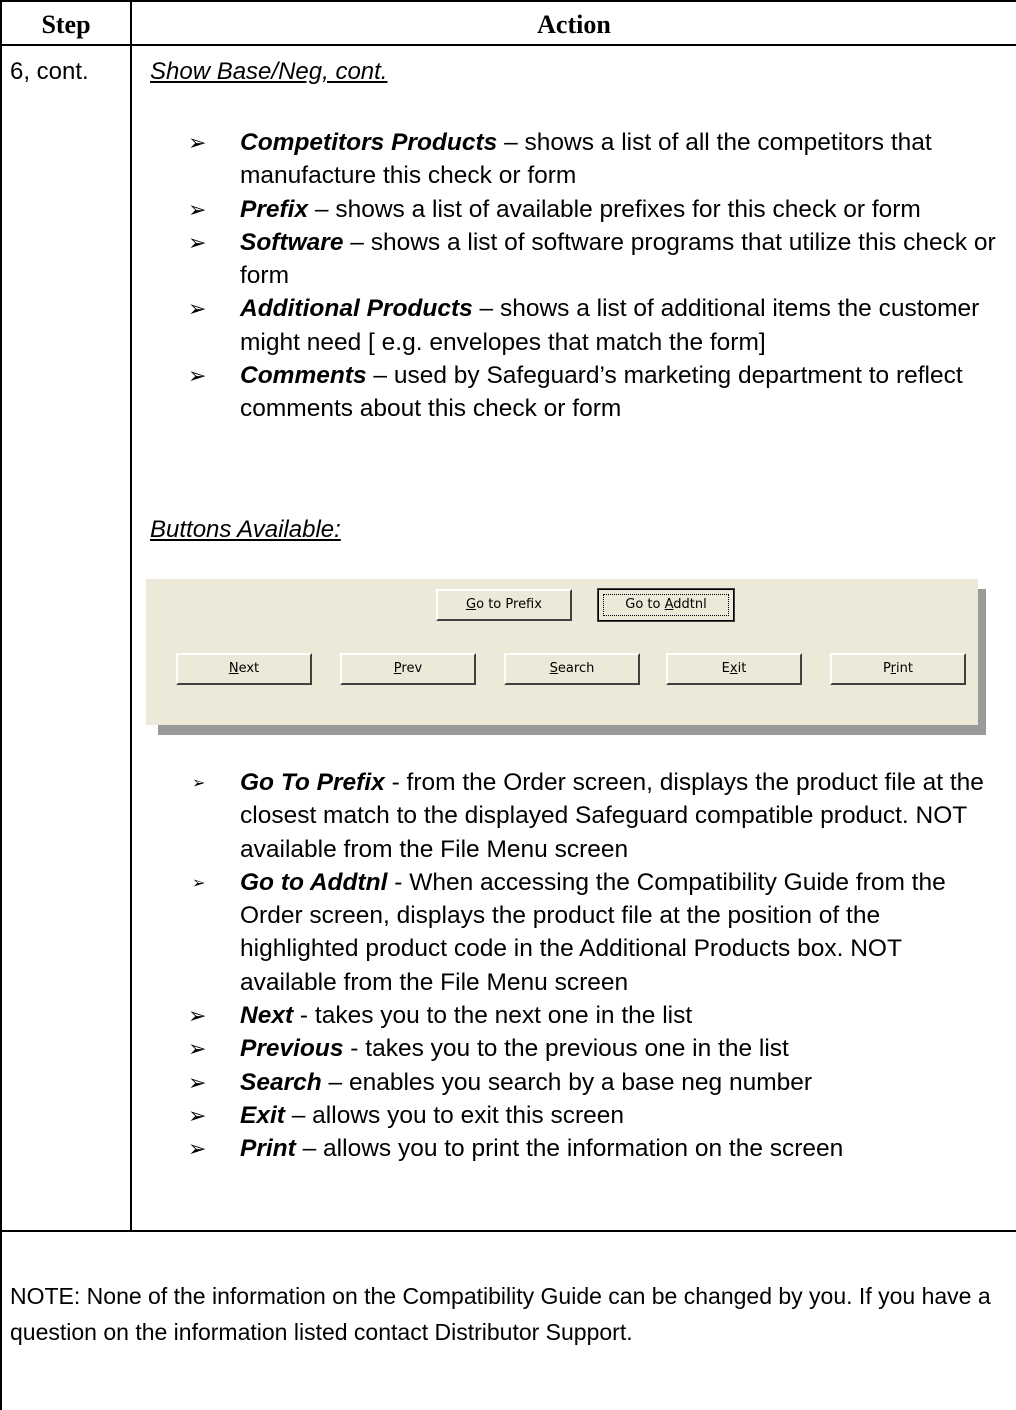 This screenshot has height=1410, width=1016. Describe the element at coordinates (574, 24) in the screenshot. I see `header-action: Action` at that location.